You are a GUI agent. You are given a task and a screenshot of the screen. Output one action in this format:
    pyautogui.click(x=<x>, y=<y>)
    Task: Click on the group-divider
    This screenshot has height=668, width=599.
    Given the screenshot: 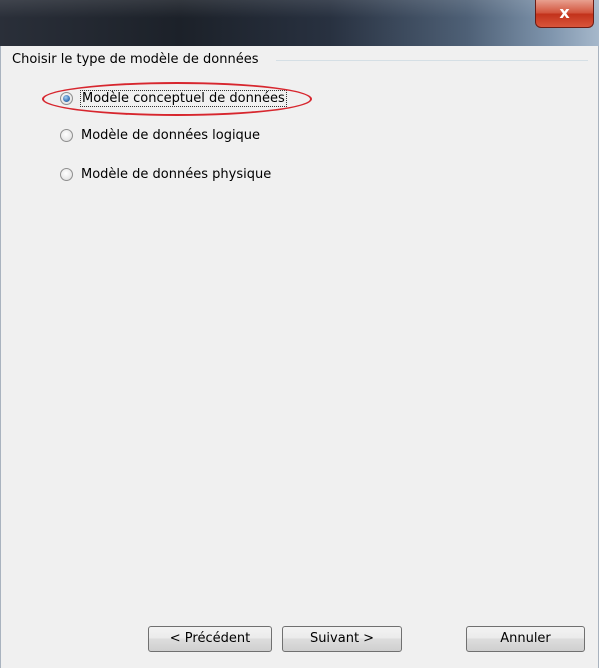 What is the action you would take?
    pyautogui.click(x=432, y=60)
    